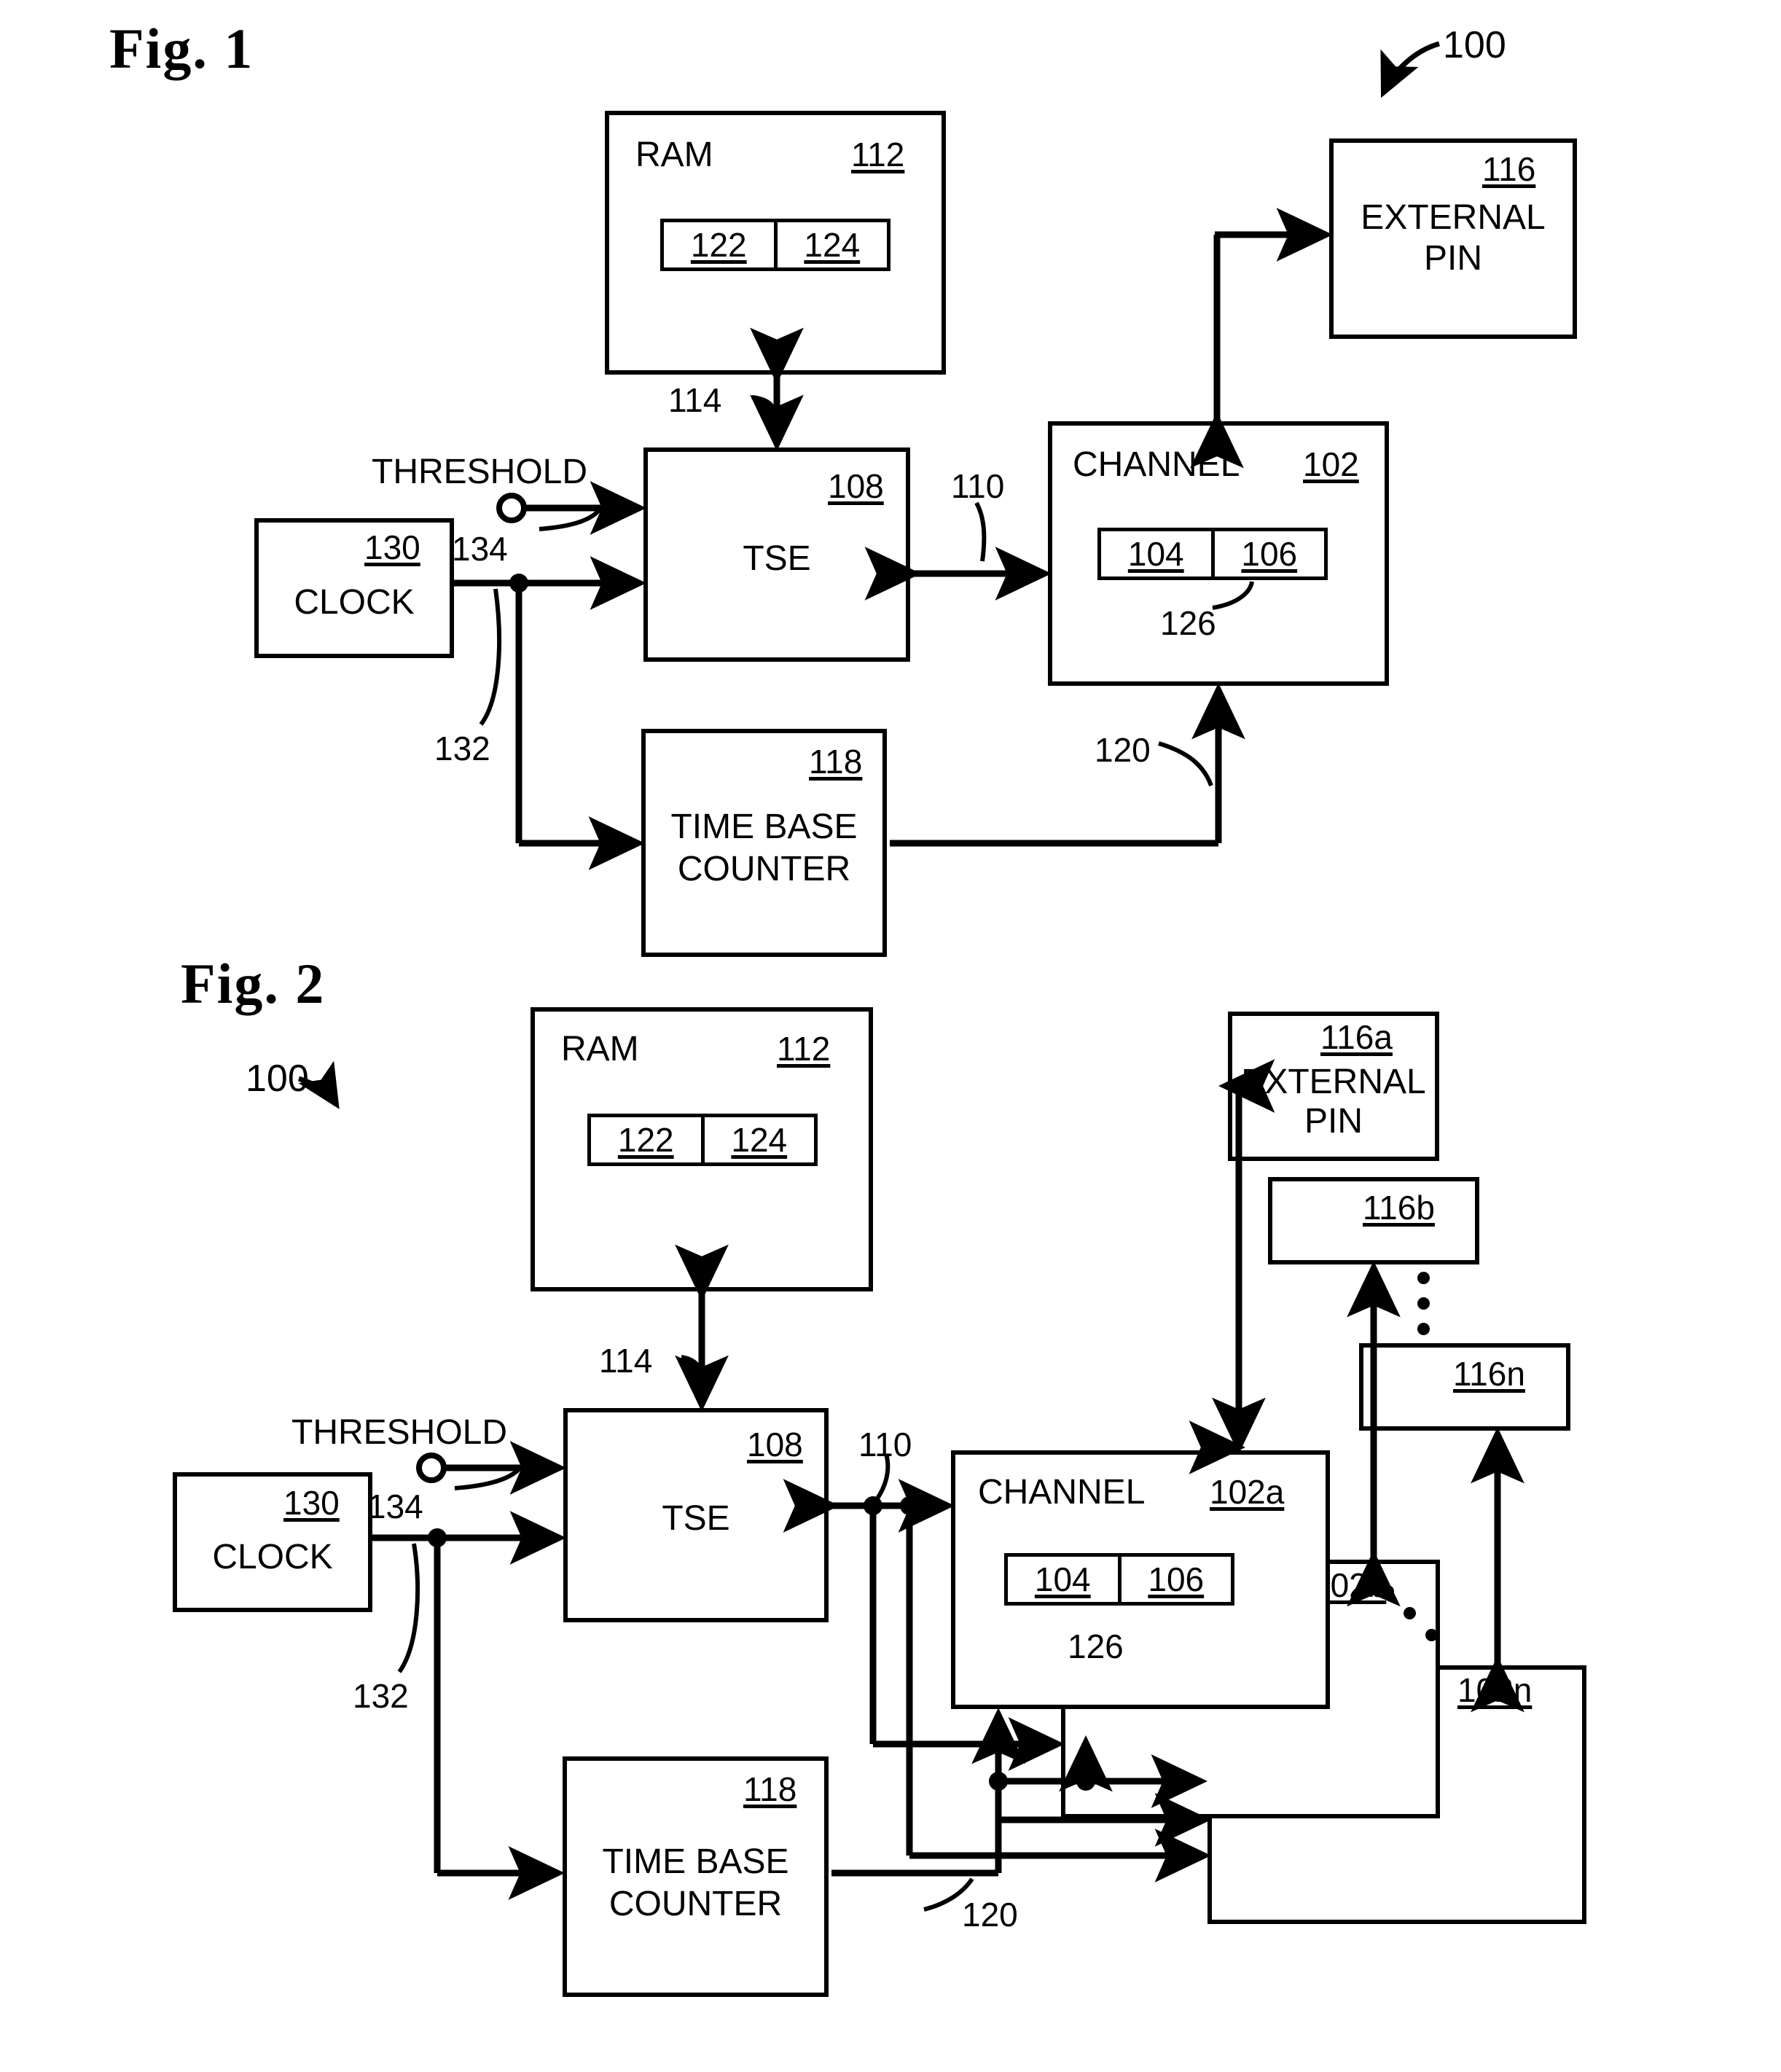 This screenshot has width=1781, height=2072. Describe the element at coordinates (1453, 217) in the screenshot. I see `fig1-external-pin-label-line1: EXTERNAL` at that location.